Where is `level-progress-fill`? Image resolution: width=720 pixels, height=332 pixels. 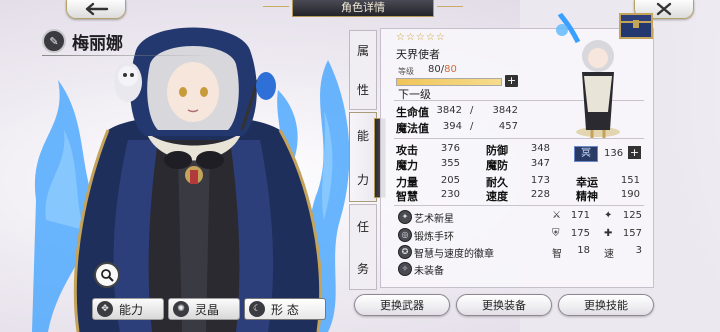 level-progress-fill is located at coordinates (449, 82).